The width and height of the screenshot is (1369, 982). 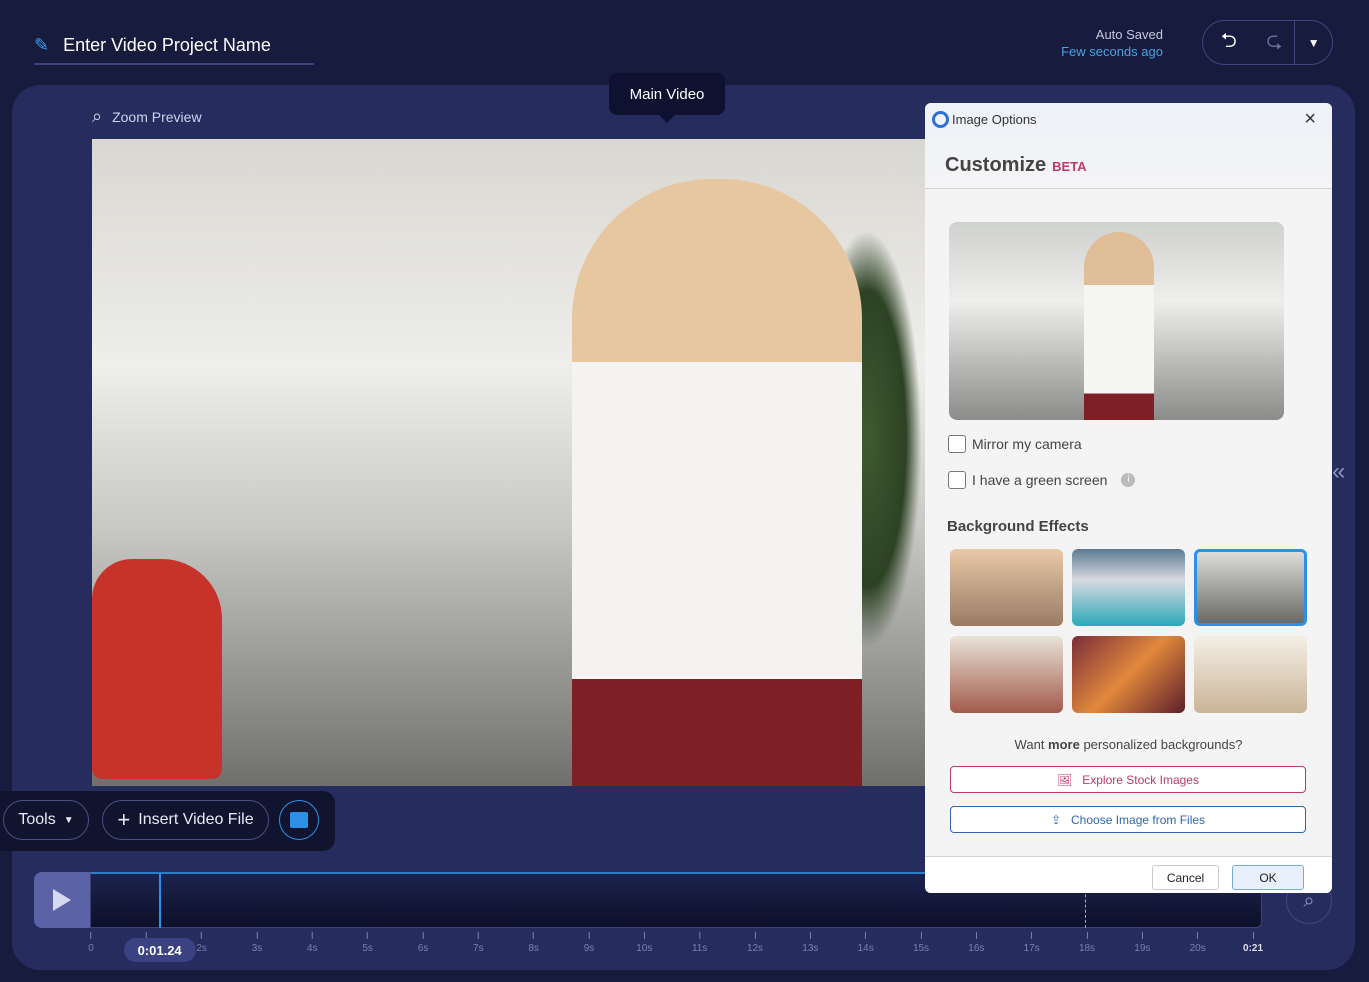 I want to click on toolbar: Tools ▼ + Insert Video File, so click(x=167, y=821).